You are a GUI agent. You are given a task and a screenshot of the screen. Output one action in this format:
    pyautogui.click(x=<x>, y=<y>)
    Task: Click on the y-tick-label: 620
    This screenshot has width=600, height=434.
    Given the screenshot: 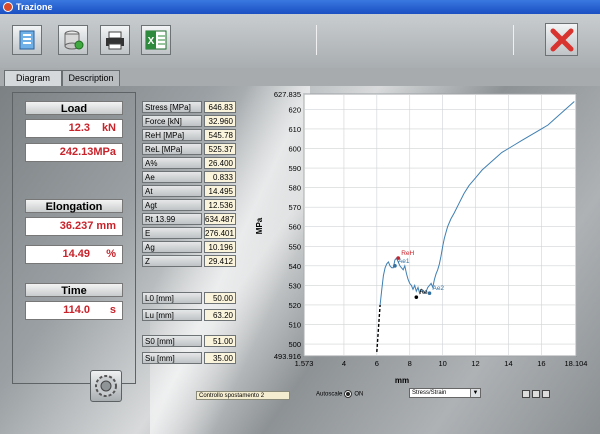 What is the action you would take?
    pyautogui.click(x=294, y=109)
    